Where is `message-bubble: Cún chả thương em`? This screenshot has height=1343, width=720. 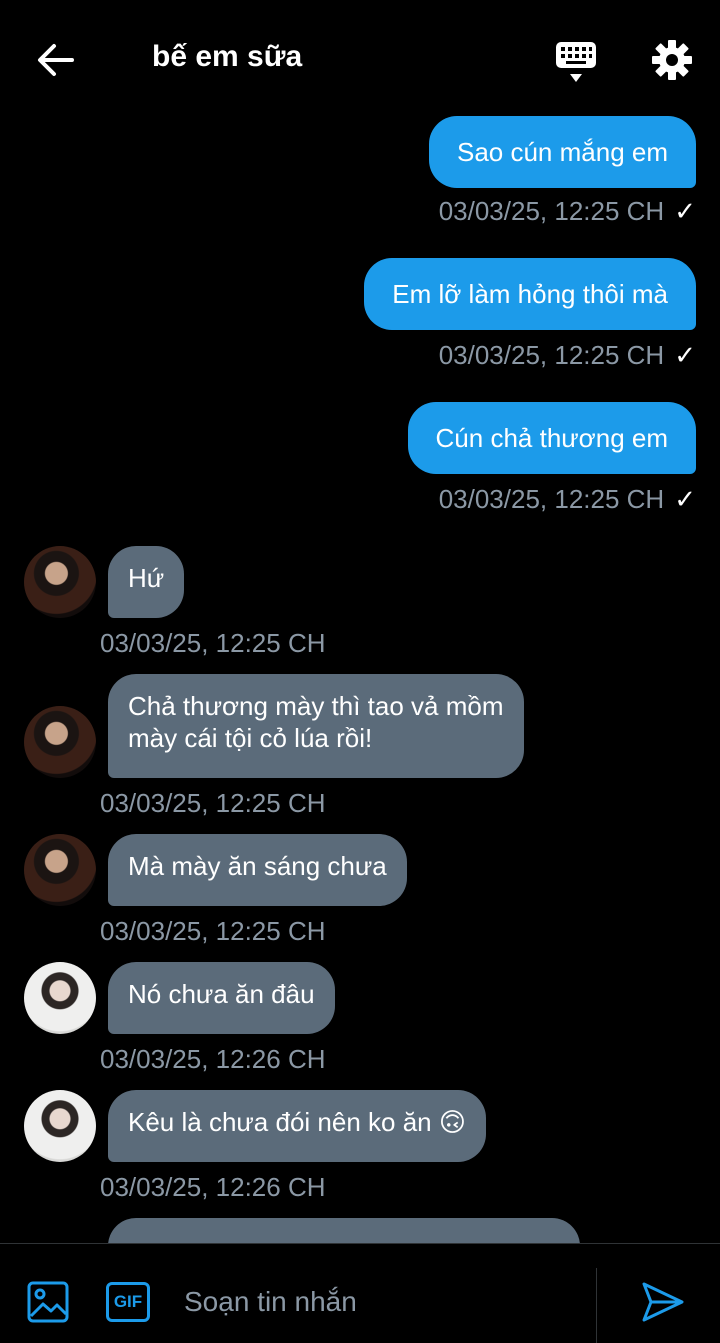 message-bubble: Cún chả thương em is located at coordinates (551, 438).